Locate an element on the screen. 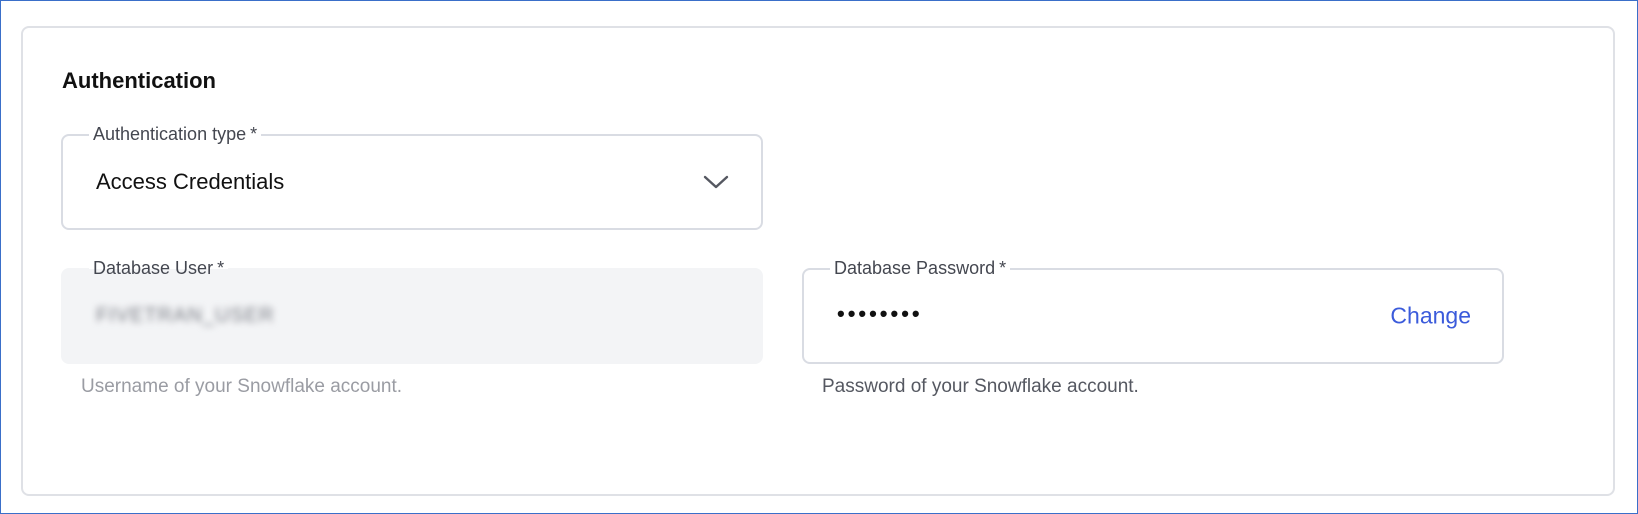 The width and height of the screenshot is (1638, 514). database-user-value: FIVETRAN_USER is located at coordinates (185, 315).